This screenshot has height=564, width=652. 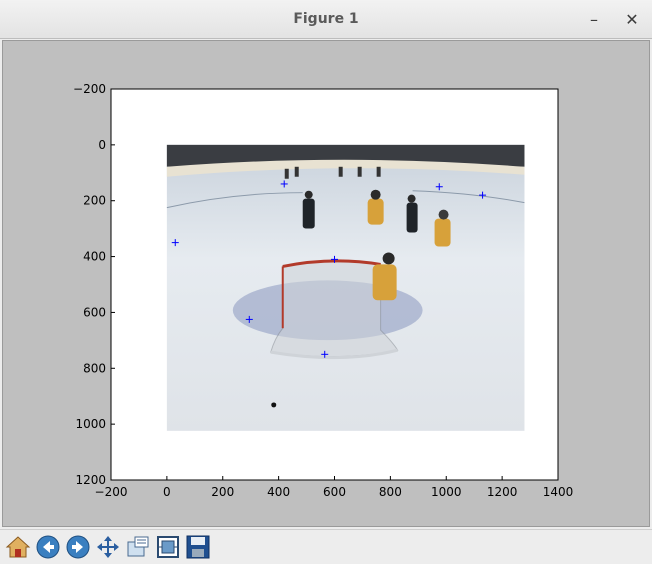 I want to click on zoom-icon, so click(x=138, y=546).